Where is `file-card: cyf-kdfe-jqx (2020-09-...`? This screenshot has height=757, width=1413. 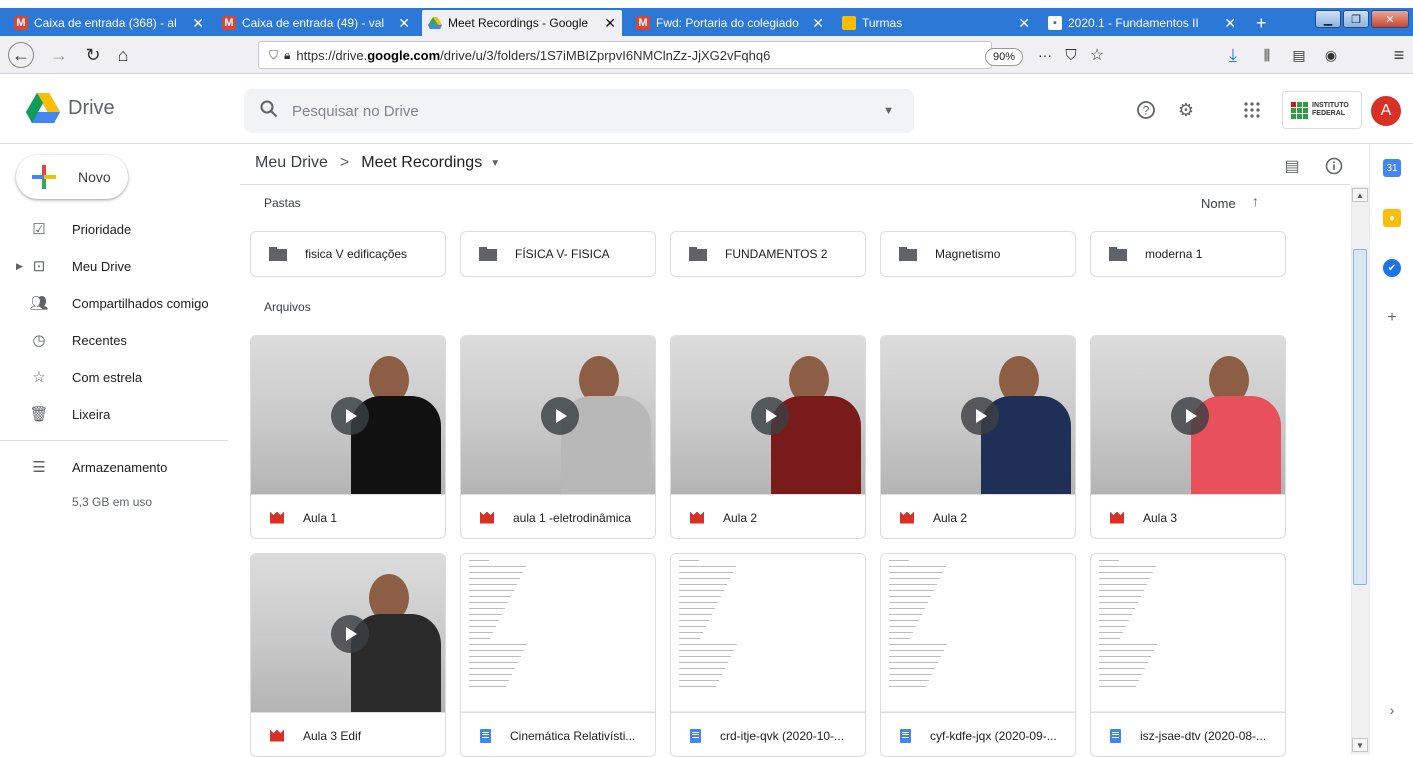
file-card: cyf-kdfe-jqx (2020-09-... is located at coordinates (978, 655).